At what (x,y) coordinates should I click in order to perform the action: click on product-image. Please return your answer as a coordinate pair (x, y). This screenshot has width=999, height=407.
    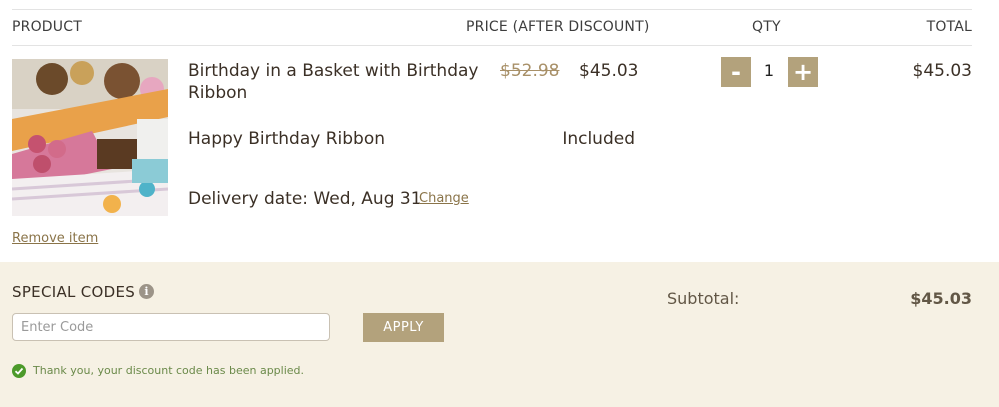
    Looking at the image, I should click on (90, 137).